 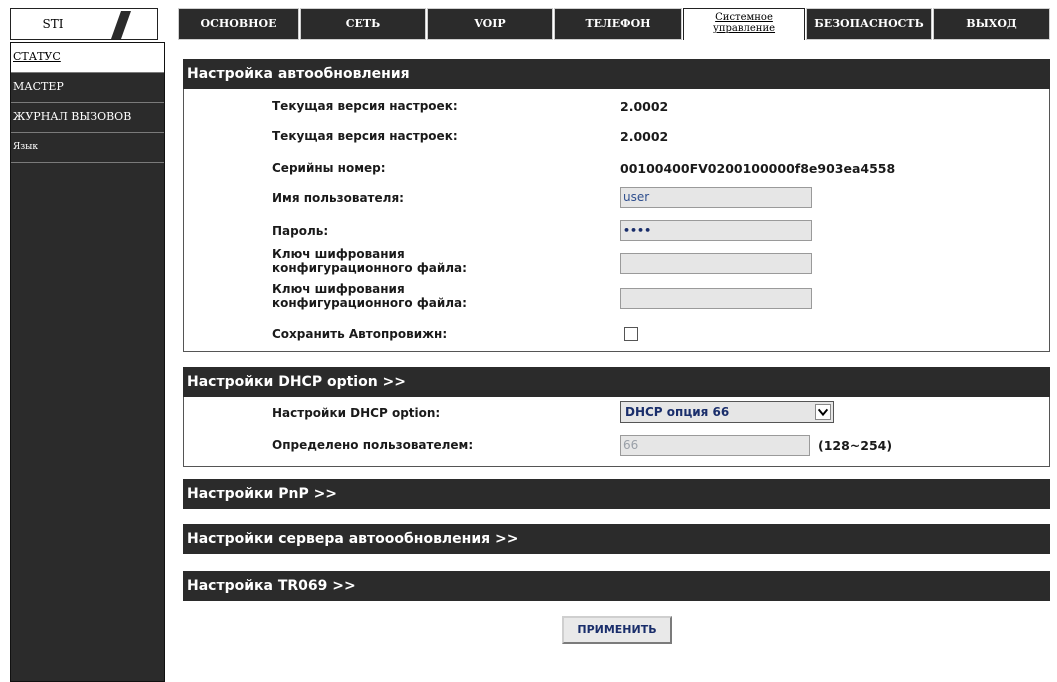 What do you see at coordinates (363, 24) in the screenshot?
I see `tab-network: СЕТЬ` at bounding box center [363, 24].